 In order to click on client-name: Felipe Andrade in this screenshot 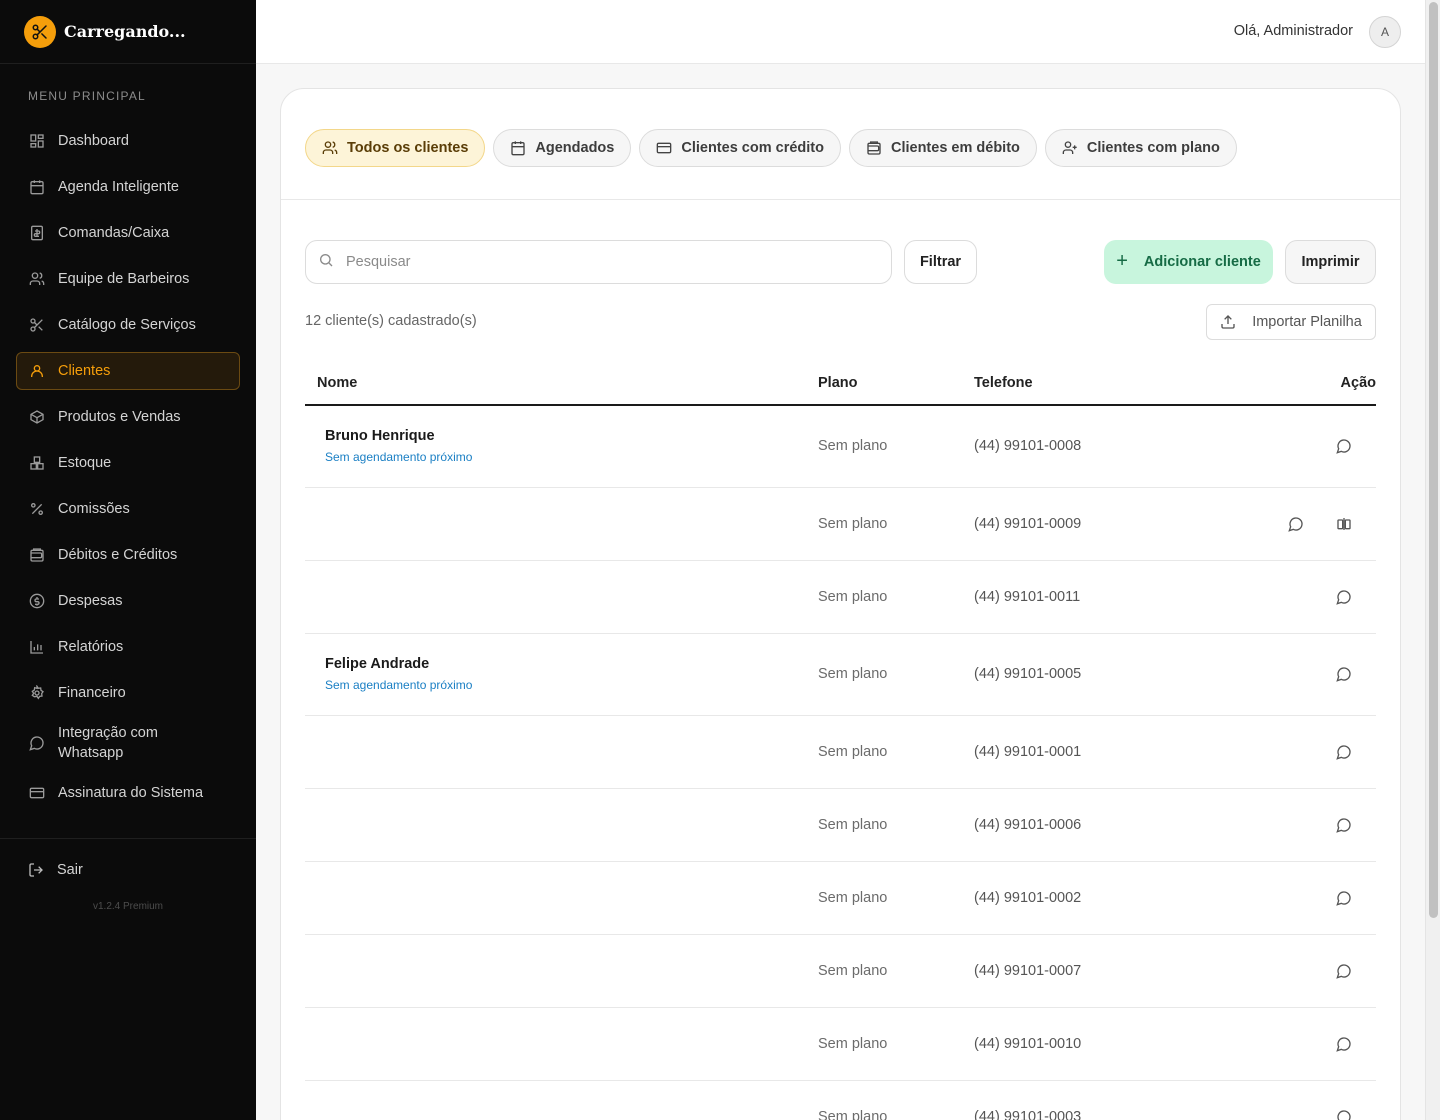, I will do `click(398, 664)`.